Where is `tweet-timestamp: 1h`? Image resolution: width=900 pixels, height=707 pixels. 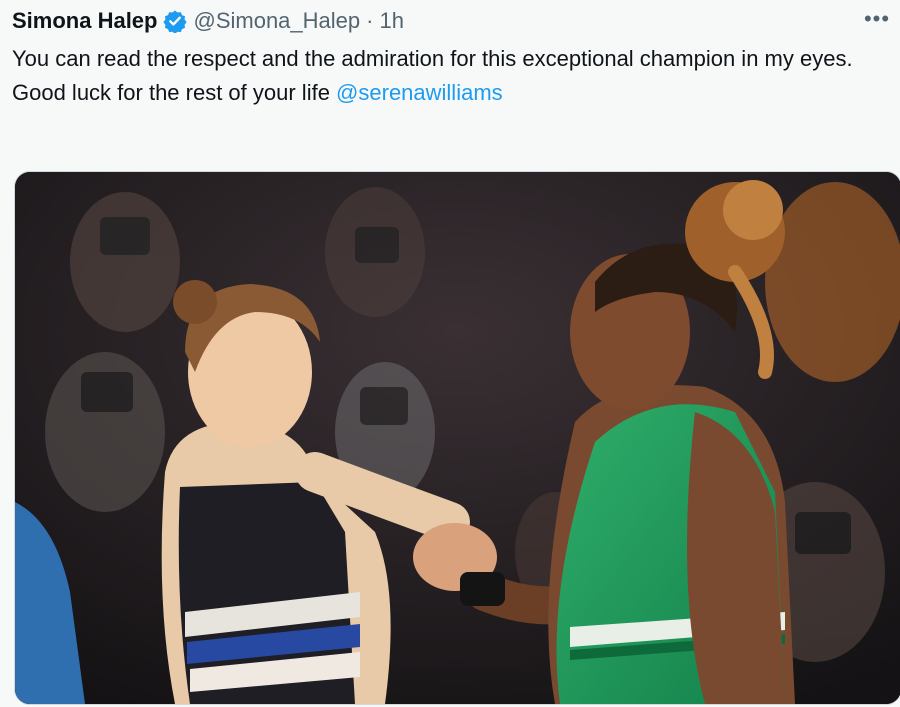 tweet-timestamp: 1h is located at coordinates (391, 21).